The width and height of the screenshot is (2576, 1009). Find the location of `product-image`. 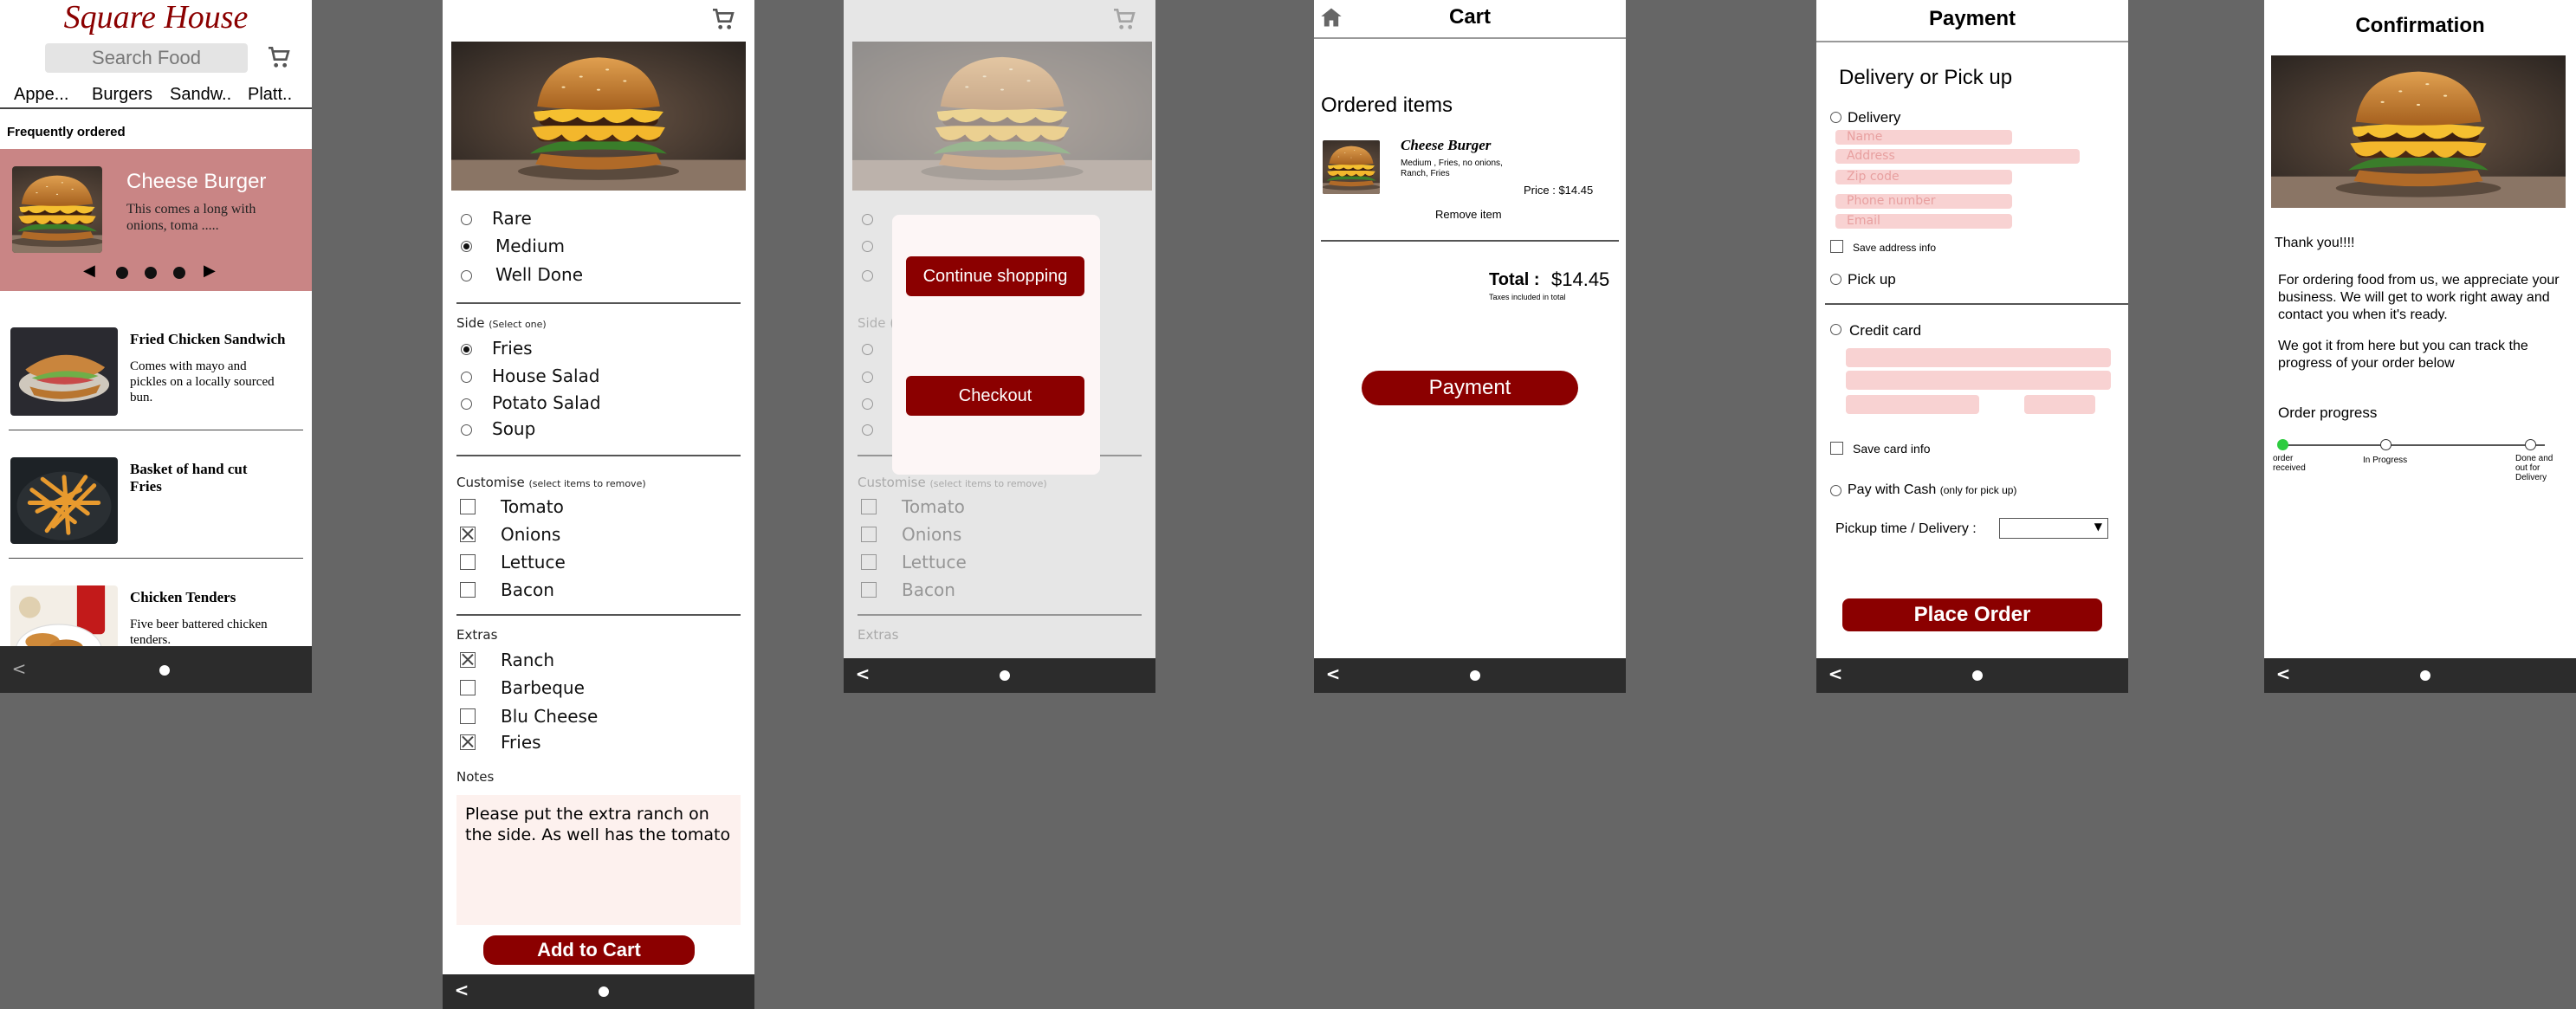

product-image is located at coordinates (1002, 116).